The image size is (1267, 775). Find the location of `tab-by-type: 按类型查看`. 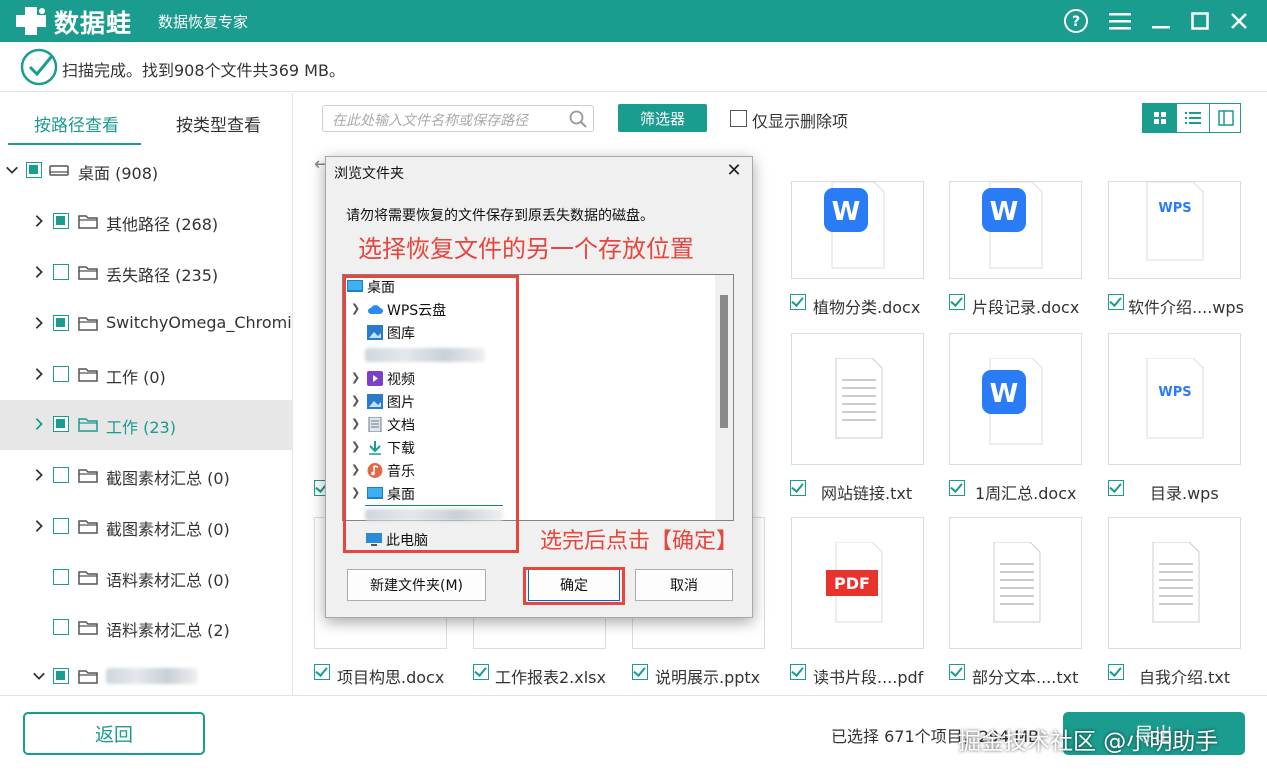

tab-by-type: 按类型查看 is located at coordinates (218, 123).